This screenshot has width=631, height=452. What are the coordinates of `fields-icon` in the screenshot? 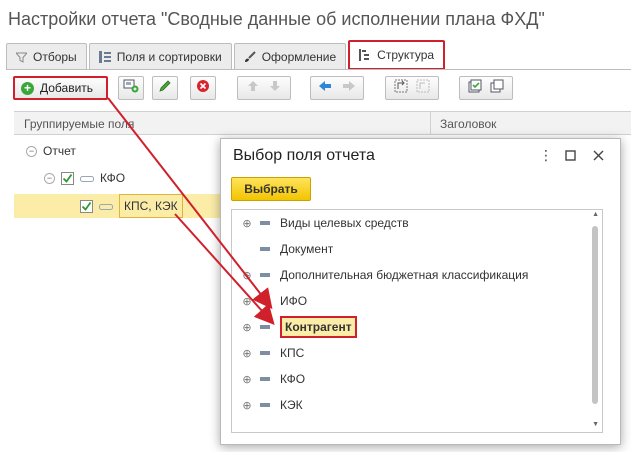 It's located at (104, 57).